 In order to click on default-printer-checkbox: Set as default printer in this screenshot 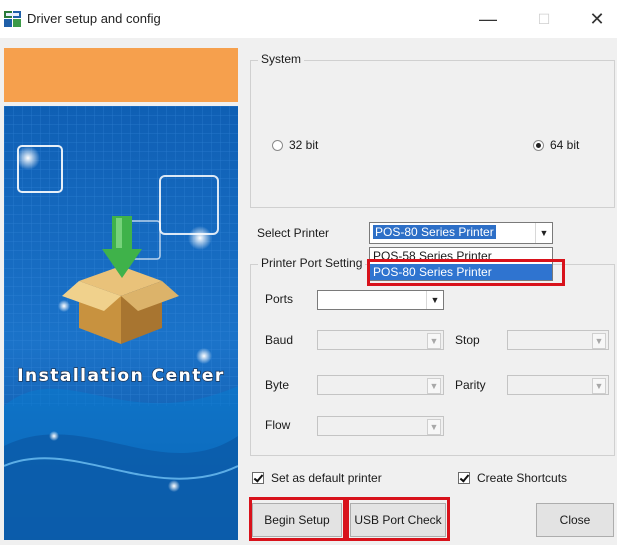, I will do `click(317, 478)`.